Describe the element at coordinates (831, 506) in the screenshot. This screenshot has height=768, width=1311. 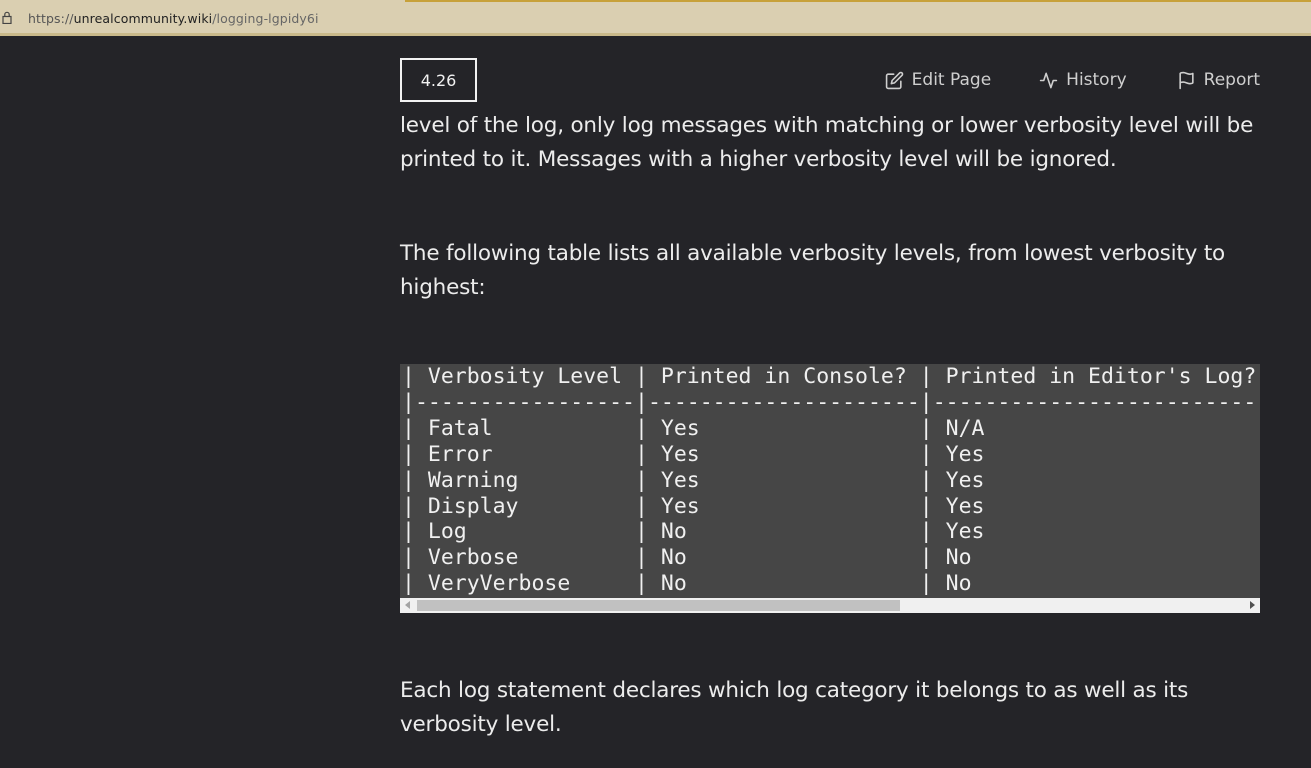
I see `code-line: | Display | Yes | Yes | L` at that location.